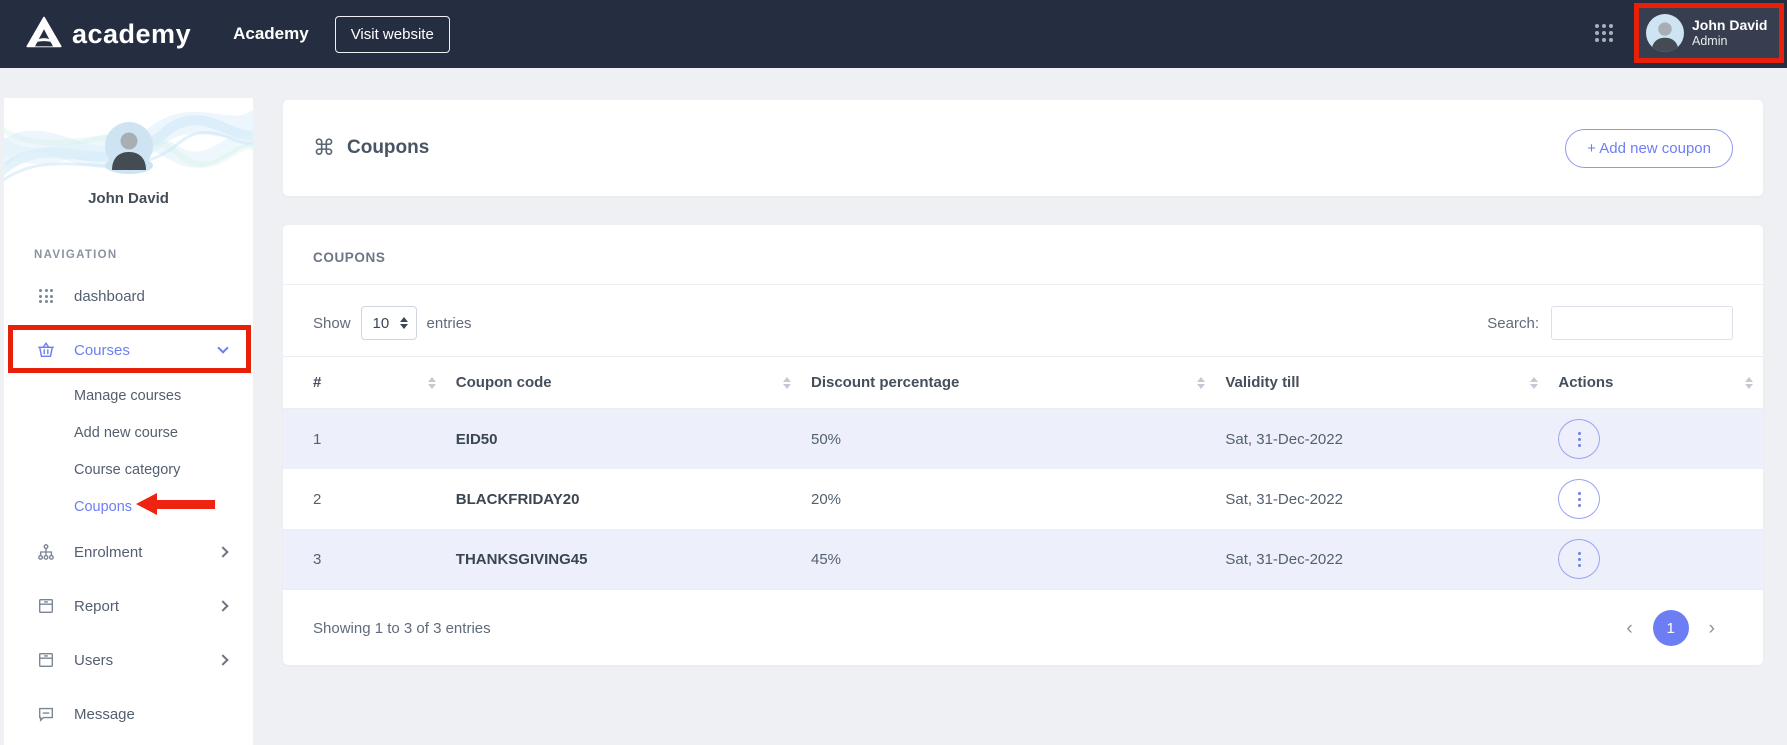 The width and height of the screenshot is (1787, 745). What do you see at coordinates (317, 559) in the screenshot?
I see `cell-num: 3` at bounding box center [317, 559].